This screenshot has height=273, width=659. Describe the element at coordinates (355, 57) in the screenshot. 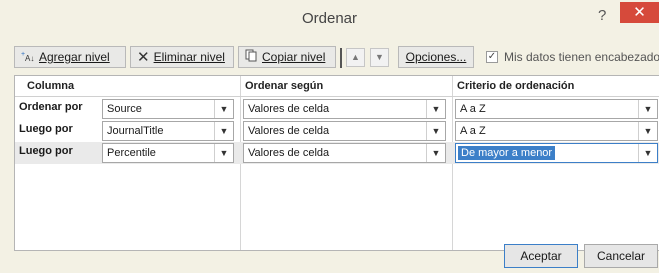

I see `move-up-button: ▲` at that location.